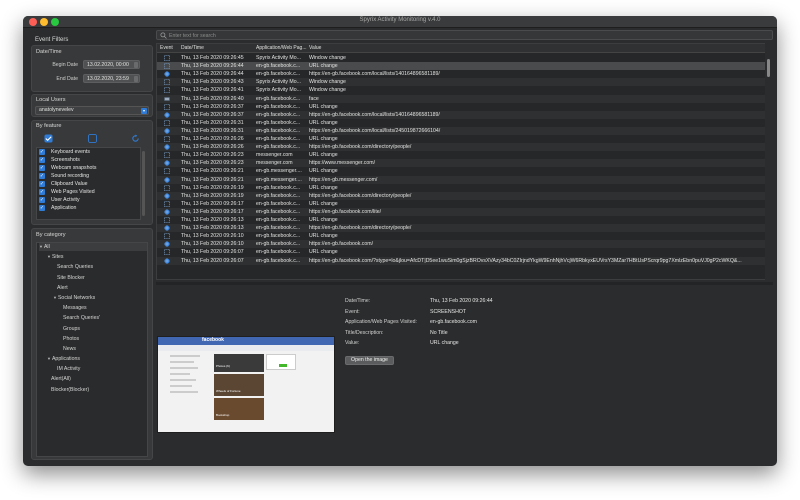 The image size is (800, 500). What do you see at coordinates (71, 339) in the screenshot?
I see `tree-item-photos: Photos` at bounding box center [71, 339].